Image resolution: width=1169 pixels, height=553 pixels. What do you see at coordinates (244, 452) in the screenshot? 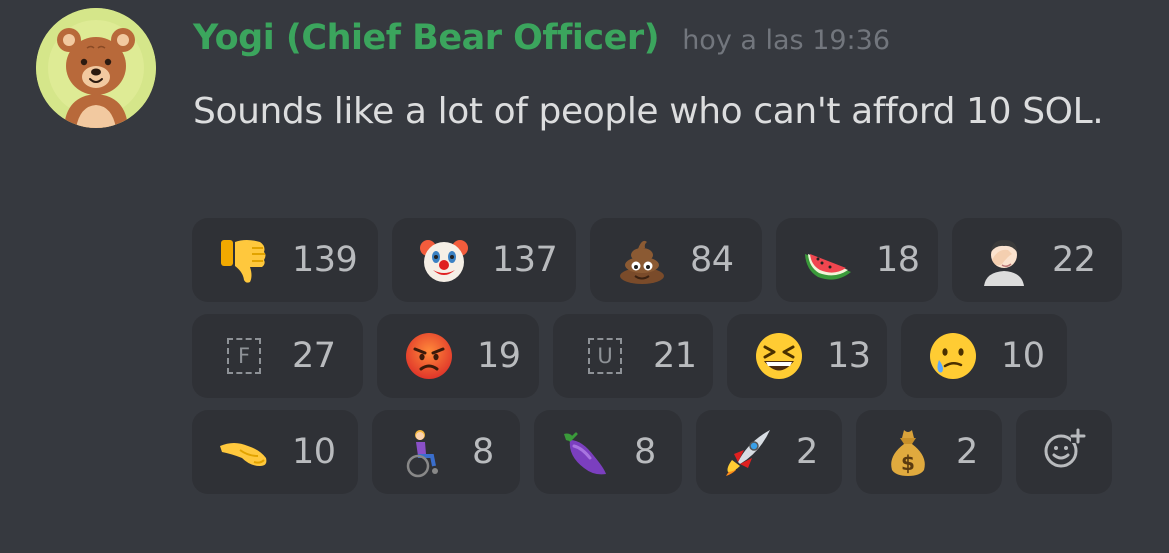
I see `pinching-hand-icon` at bounding box center [244, 452].